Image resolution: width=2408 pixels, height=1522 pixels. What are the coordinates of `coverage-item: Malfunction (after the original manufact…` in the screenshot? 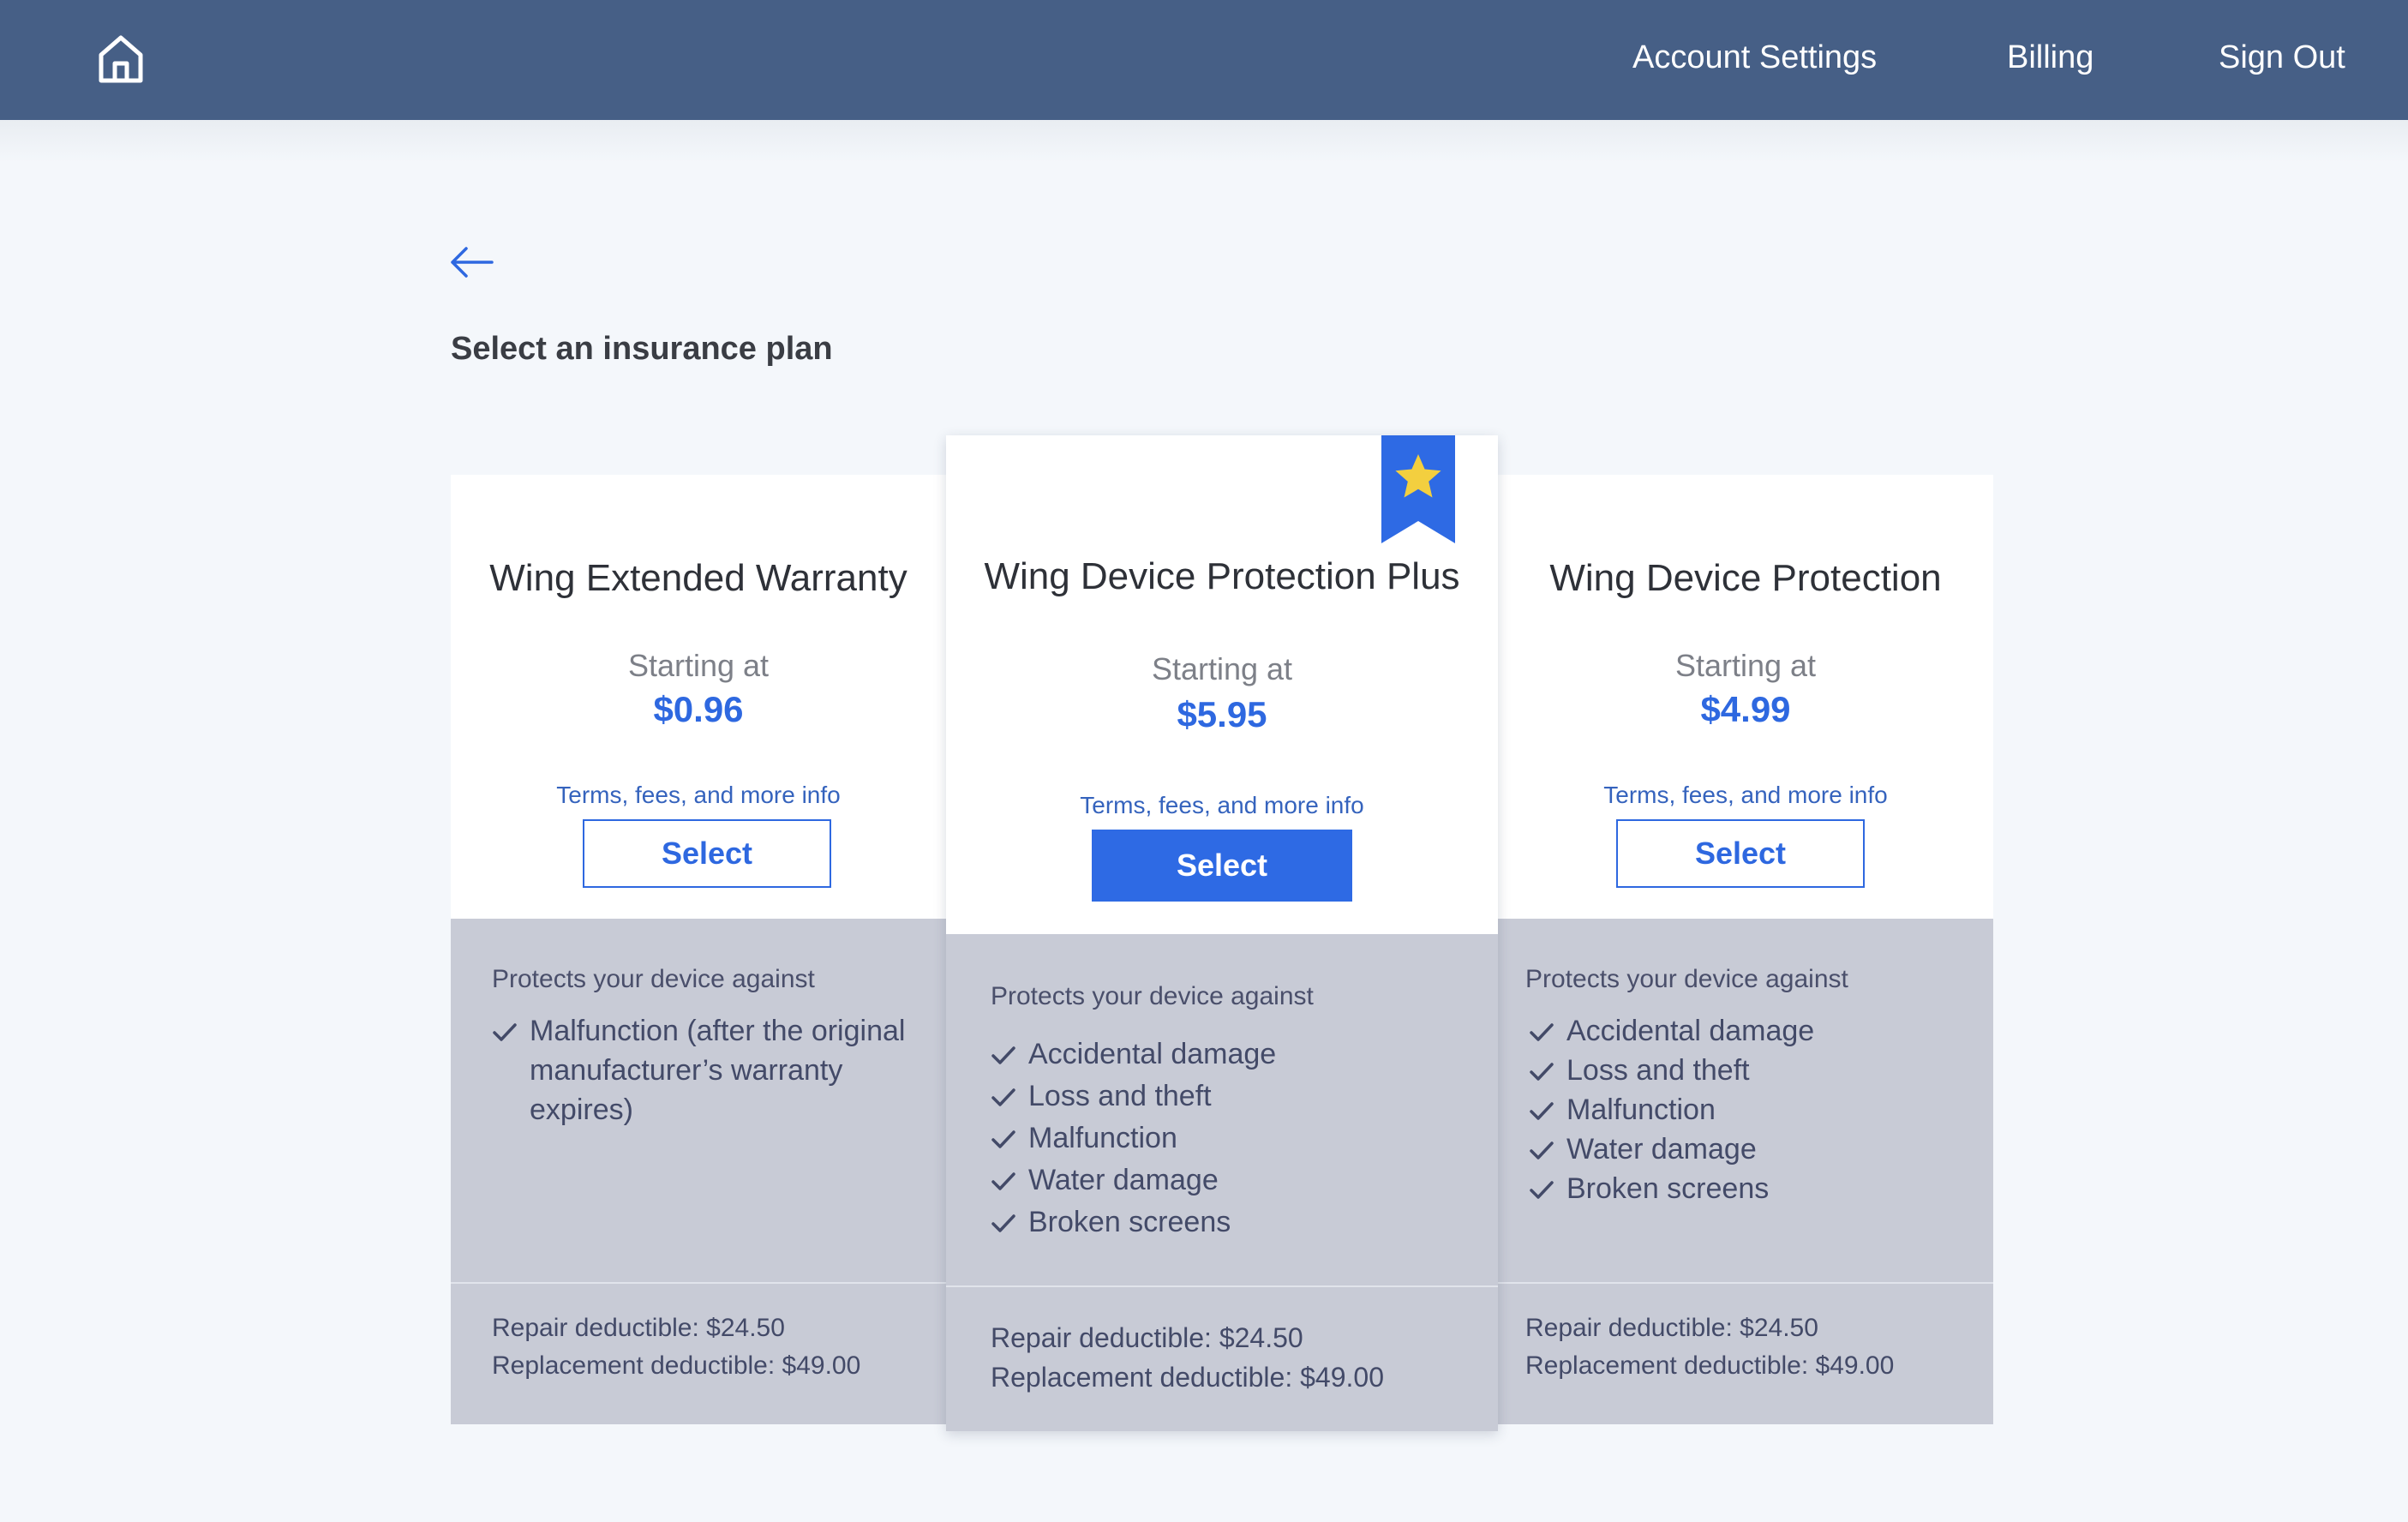 It's located at (714, 1070).